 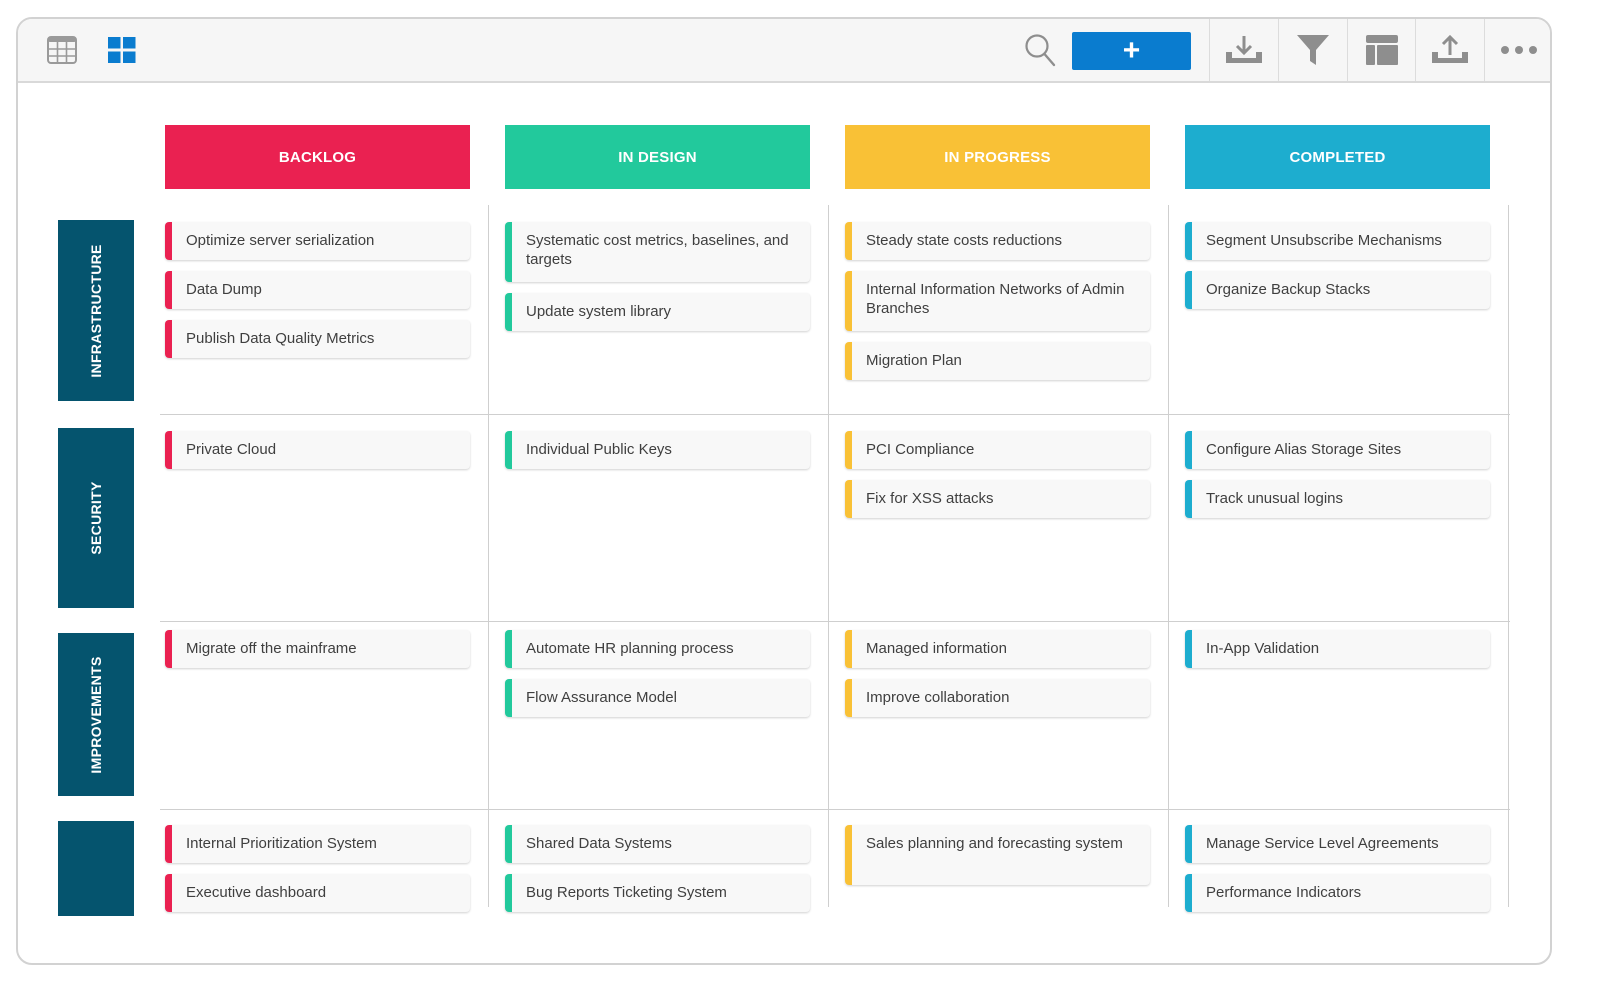 What do you see at coordinates (920, 449) in the screenshot?
I see `task-card-title: PCI Compliance` at bounding box center [920, 449].